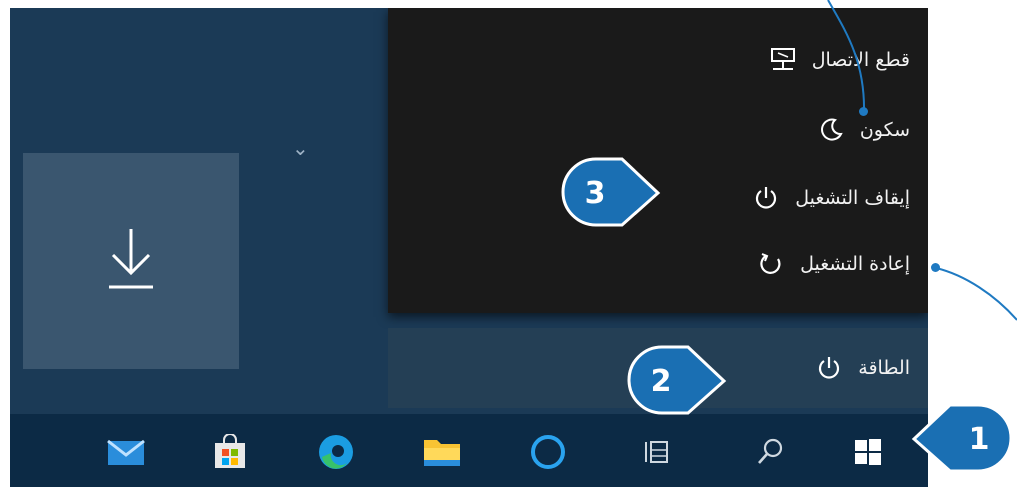 This screenshot has width=1017, height=502. Describe the element at coordinates (611, 192) in the screenshot. I see `callout-3: 3` at that location.